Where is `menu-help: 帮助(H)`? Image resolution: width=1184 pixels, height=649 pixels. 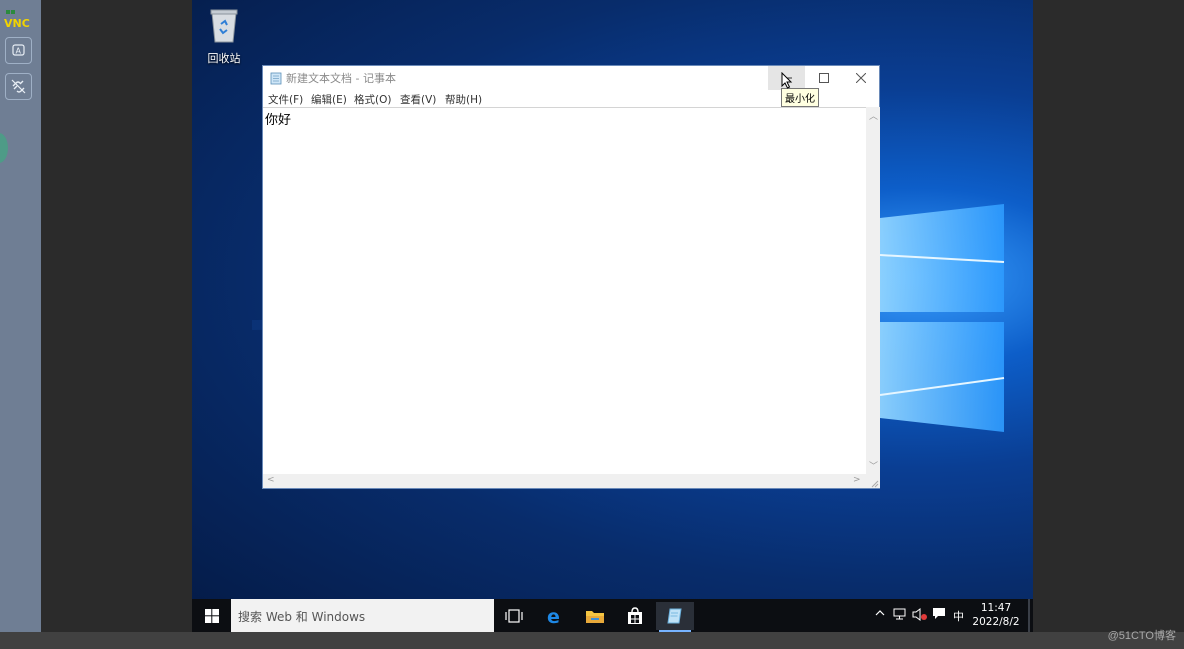 menu-help: 帮助(H) is located at coordinates (463, 99).